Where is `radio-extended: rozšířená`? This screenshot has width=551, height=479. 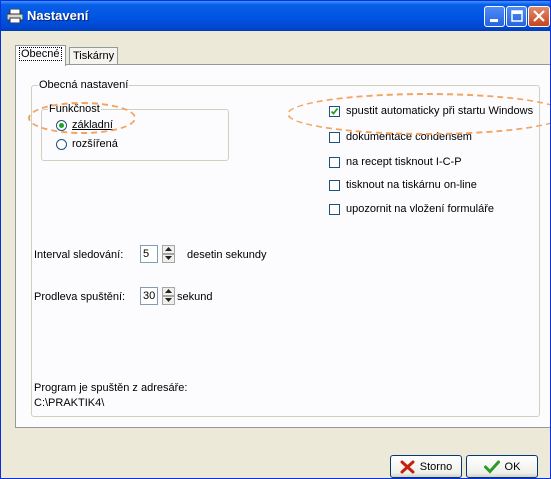 radio-extended: rozšířená is located at coordinates (87, 144).